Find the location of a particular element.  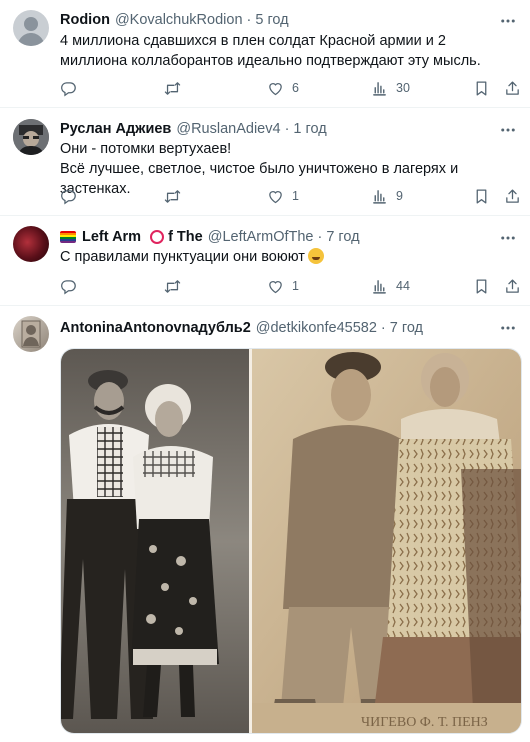

author-name-suffix: f The is located at coordinates (185, 237).